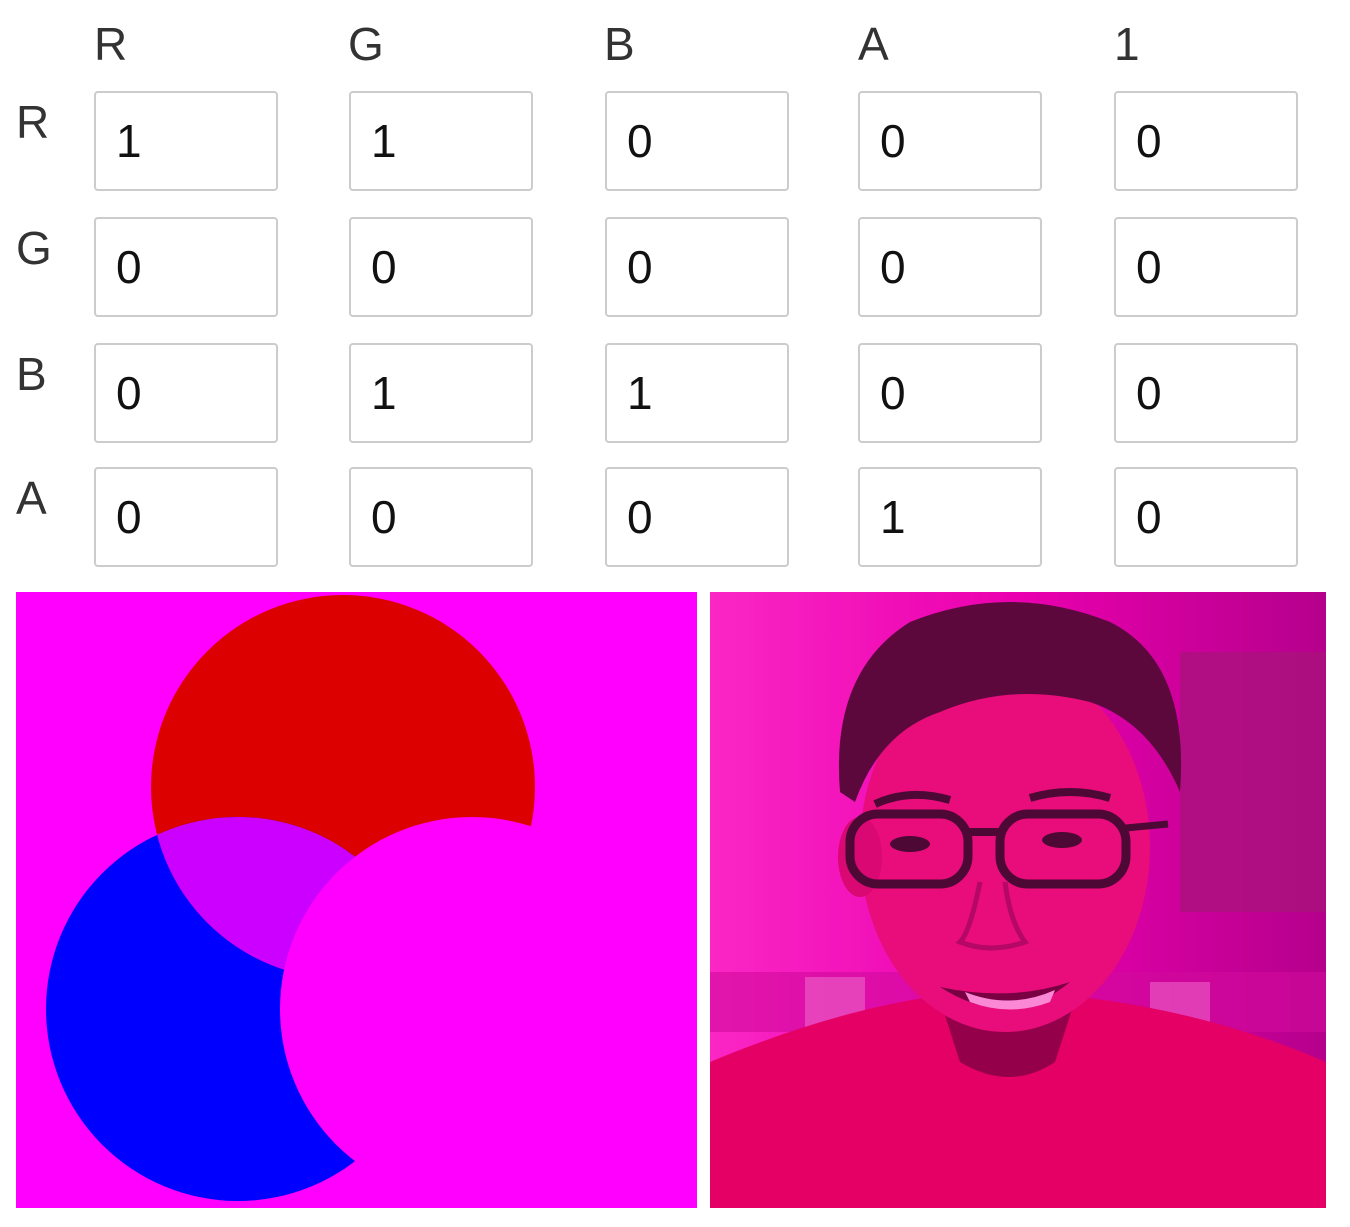 The width and height of the screenshot is (1350, 1227). What do you see at coordinates (697, 267) in the screenshot?
I see `matrix-cell-g-b` at bounding box center [697, 267].